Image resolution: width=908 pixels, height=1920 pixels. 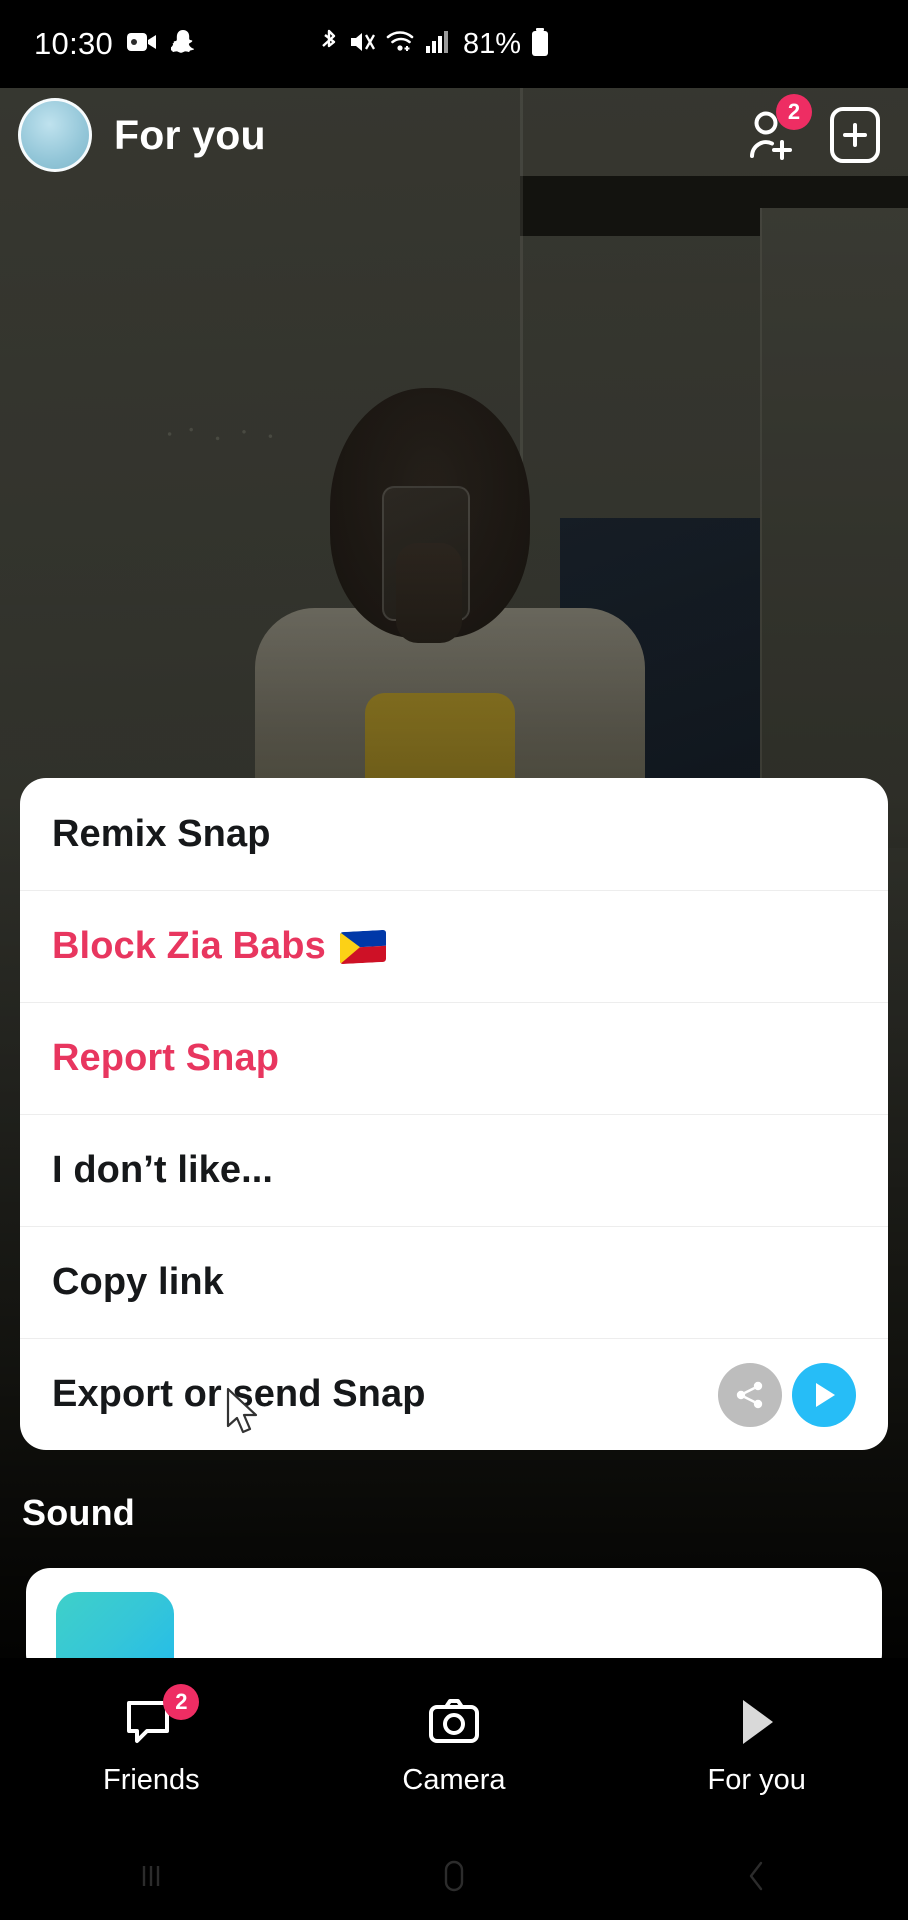 I want to click on status-bar: 10:30 81%, so click(x=454, y=44).